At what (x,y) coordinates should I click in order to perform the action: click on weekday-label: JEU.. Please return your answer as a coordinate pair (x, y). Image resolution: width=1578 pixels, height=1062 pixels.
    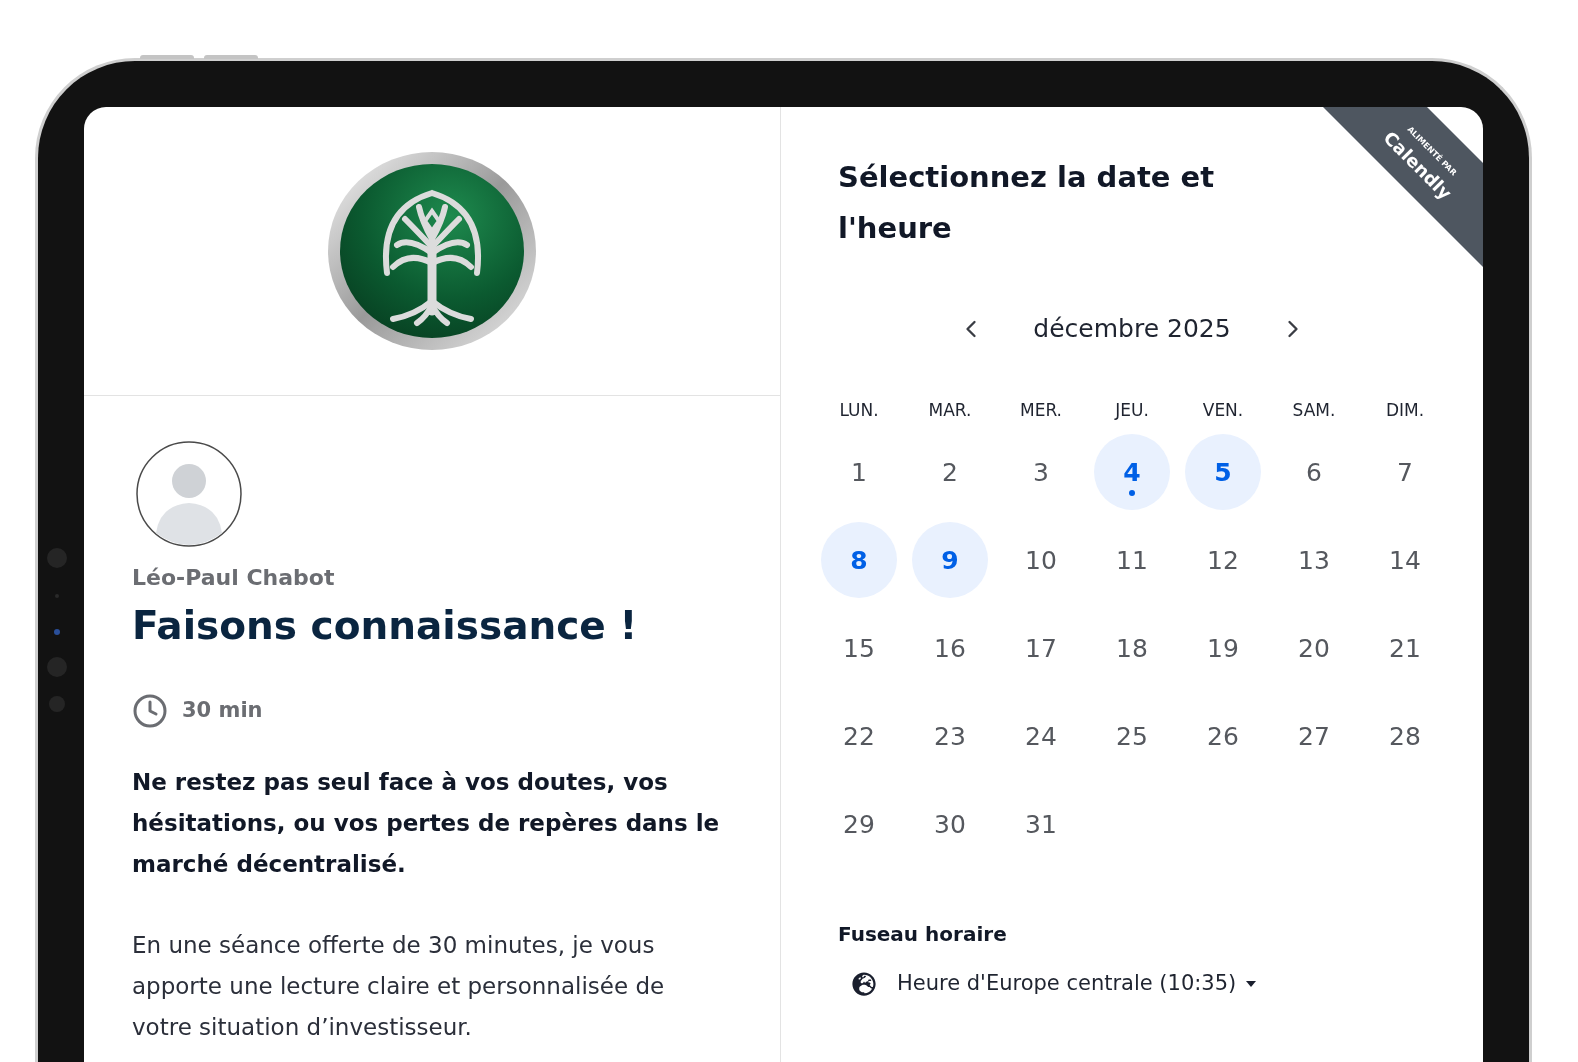
    Looking at the image, I should click on (1132, 410).